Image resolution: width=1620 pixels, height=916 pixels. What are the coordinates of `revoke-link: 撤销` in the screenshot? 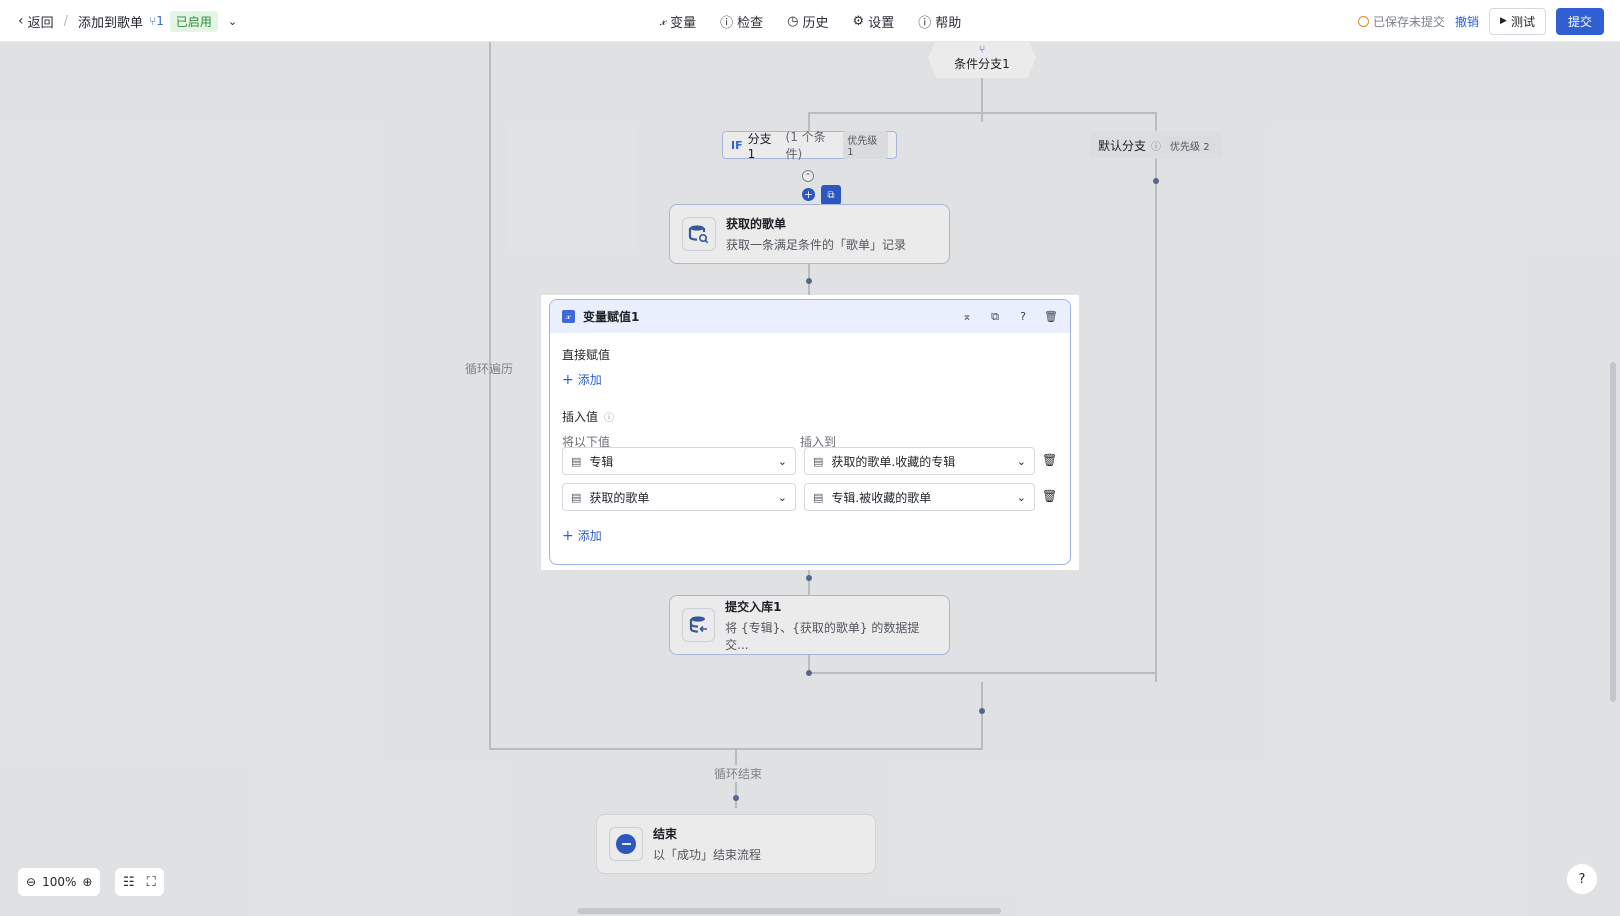 It's located at (1467, 21).